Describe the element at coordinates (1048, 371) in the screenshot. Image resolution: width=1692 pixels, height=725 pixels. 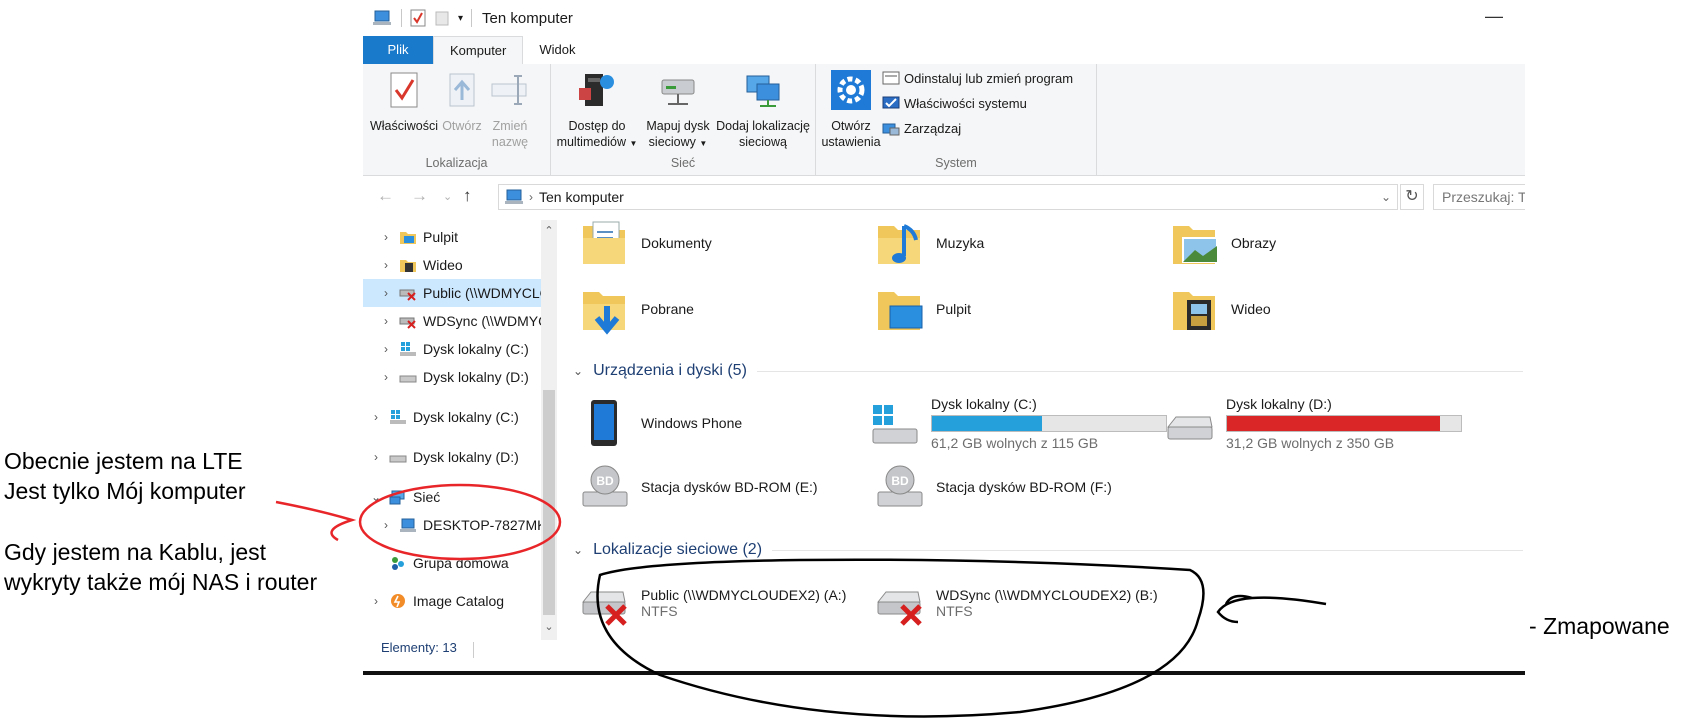
I see `section-devices: ⌄ Urządzenia i dyski (5)` at that location.